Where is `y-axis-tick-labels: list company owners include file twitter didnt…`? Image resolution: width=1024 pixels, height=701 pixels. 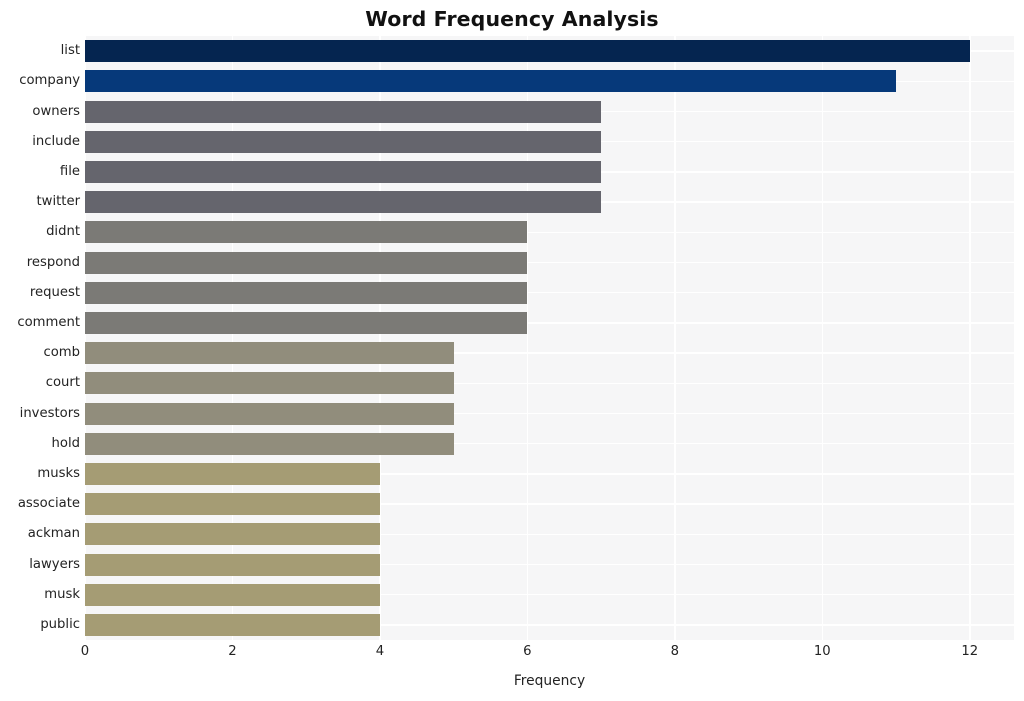
y-axis-tick-labels: list company owners include file twitter didnt… is located at coordinates (40, 338).